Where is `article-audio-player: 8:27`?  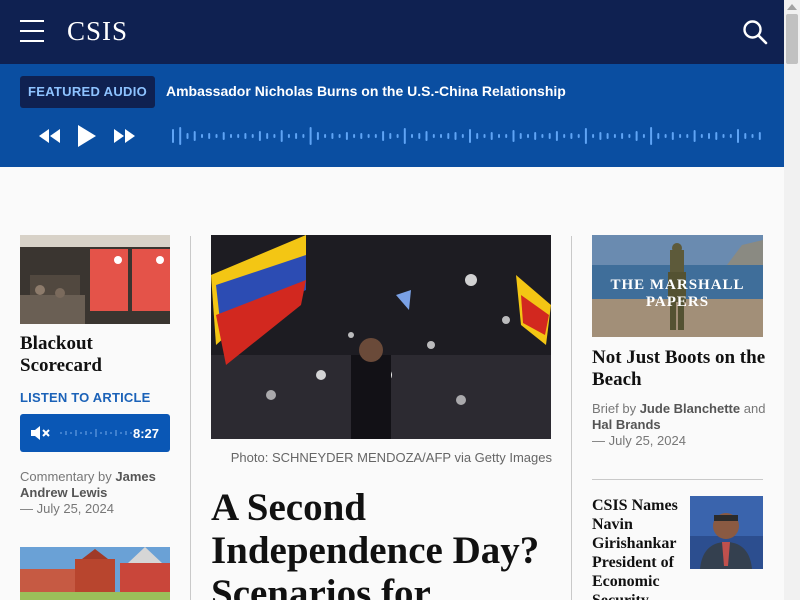
article-audio-player: 8:27 is located at coordinates (95, 433).